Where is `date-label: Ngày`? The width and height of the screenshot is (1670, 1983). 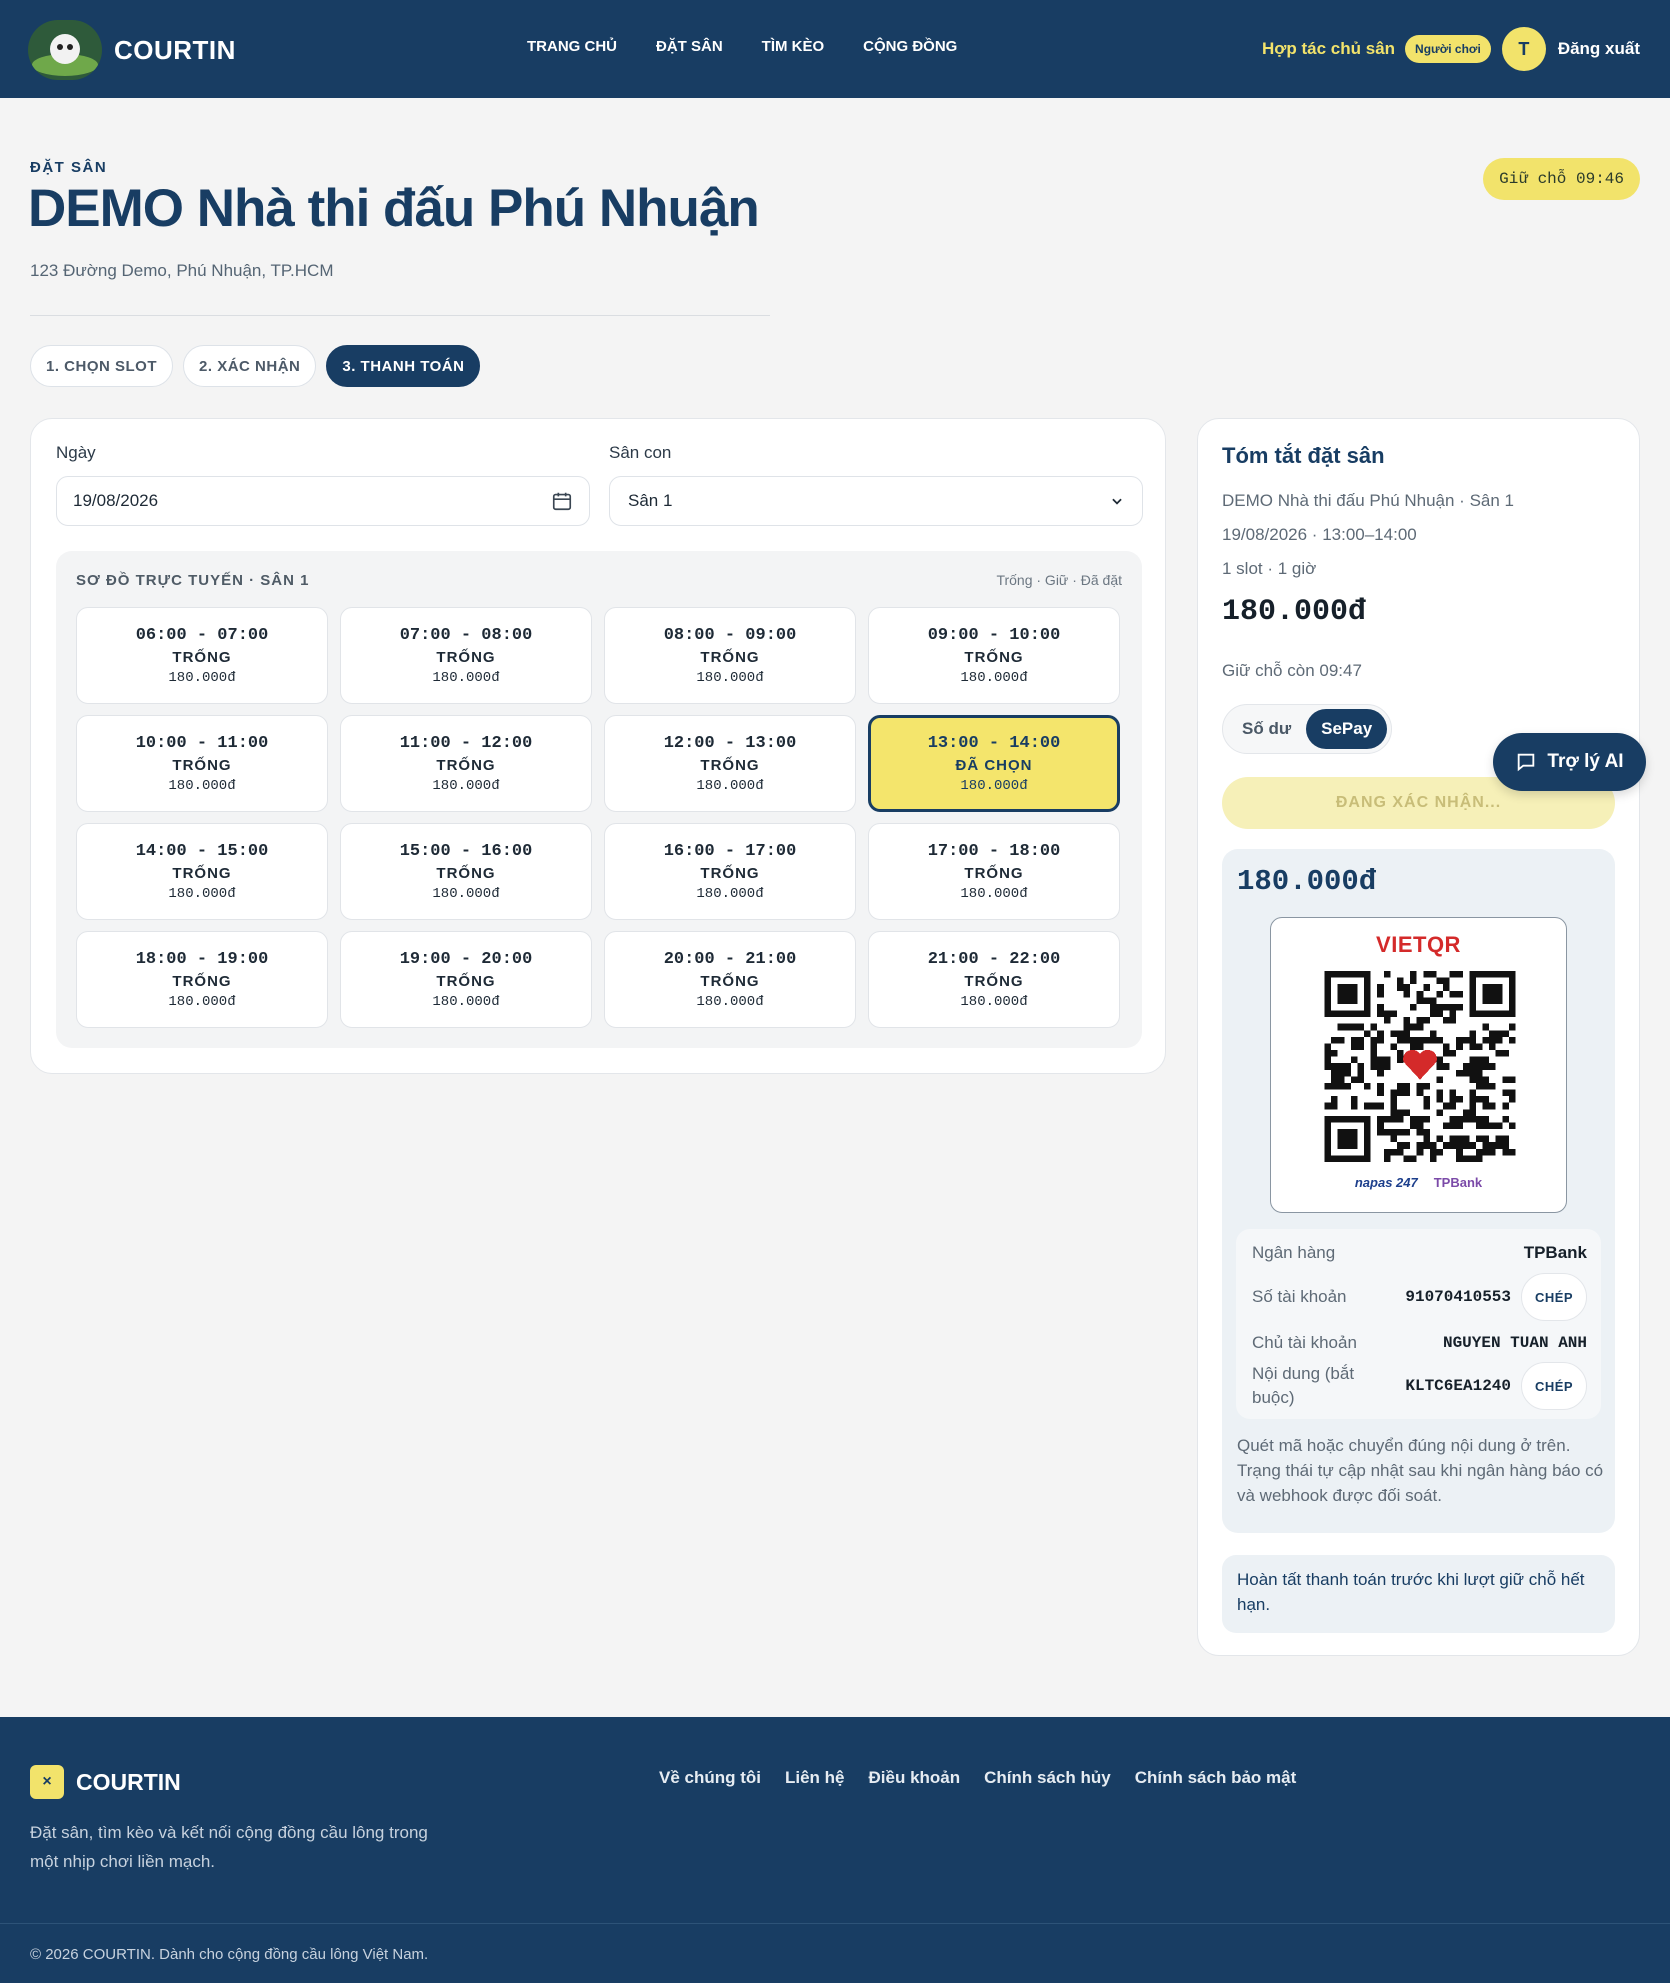 date-label: Ngày is located at coordinates (76, 452).